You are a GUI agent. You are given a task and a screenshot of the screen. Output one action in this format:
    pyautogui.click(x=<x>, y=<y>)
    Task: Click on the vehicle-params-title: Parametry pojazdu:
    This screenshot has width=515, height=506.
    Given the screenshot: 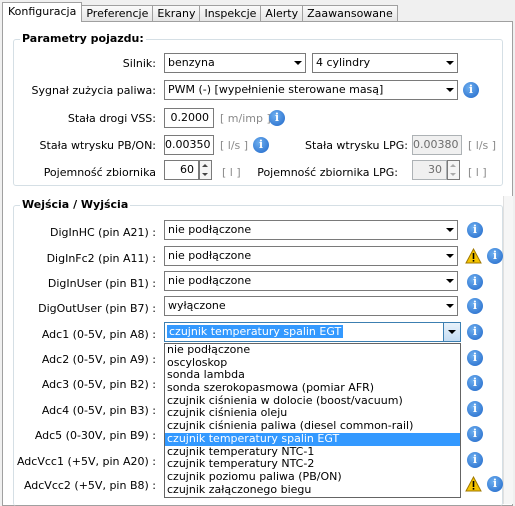 What is the action you would take?
    pyautogui.click(x=83, y=38)
    